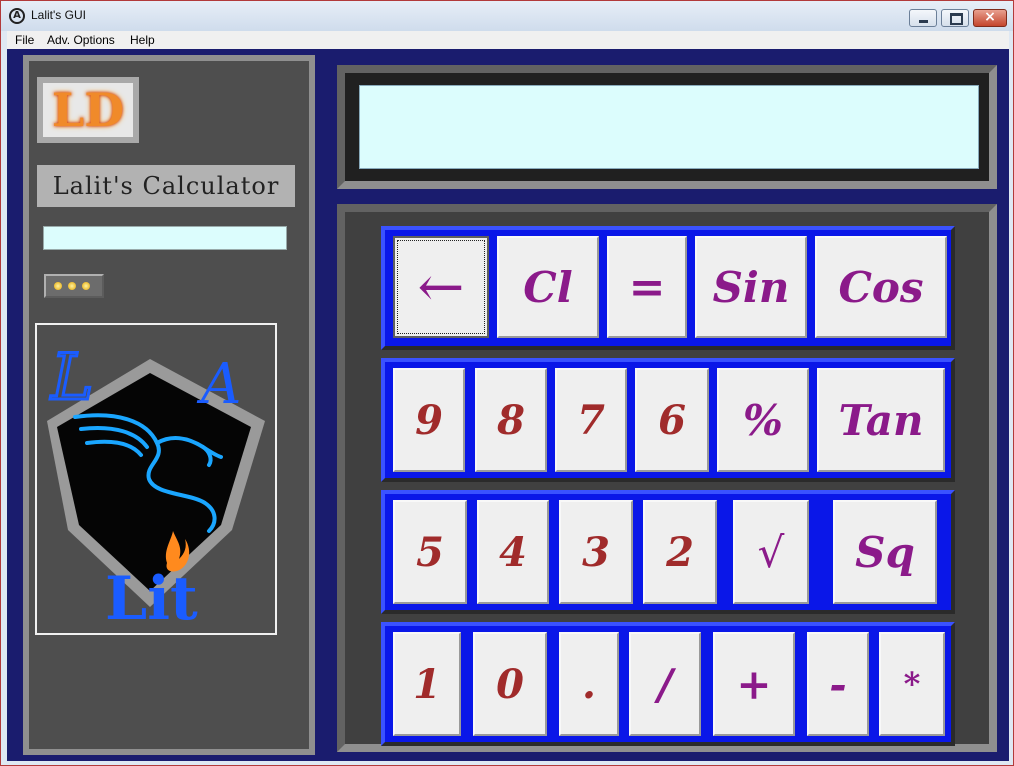  What do you see at coordinates (510, 684) in the screenshot?
I see `digit-0-button: 0` at bounding box center [510, 684].